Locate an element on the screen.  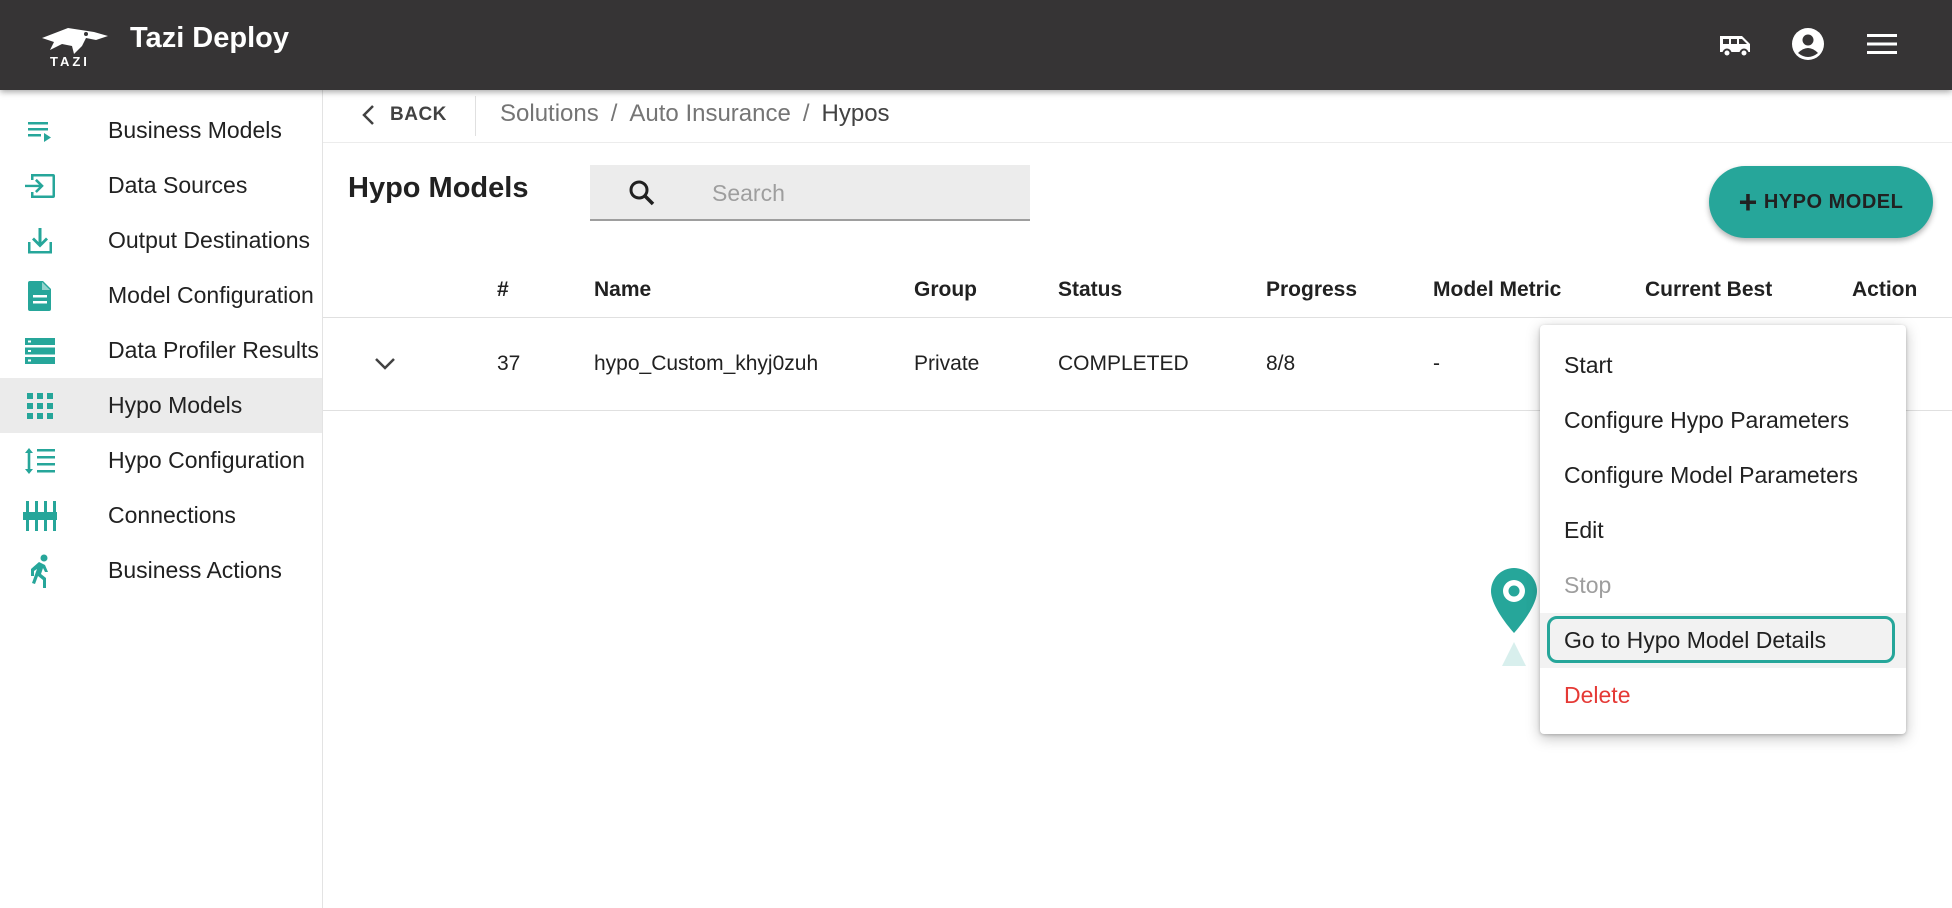
app-title: Tazi Deploy is located at coordinates (209, 38).